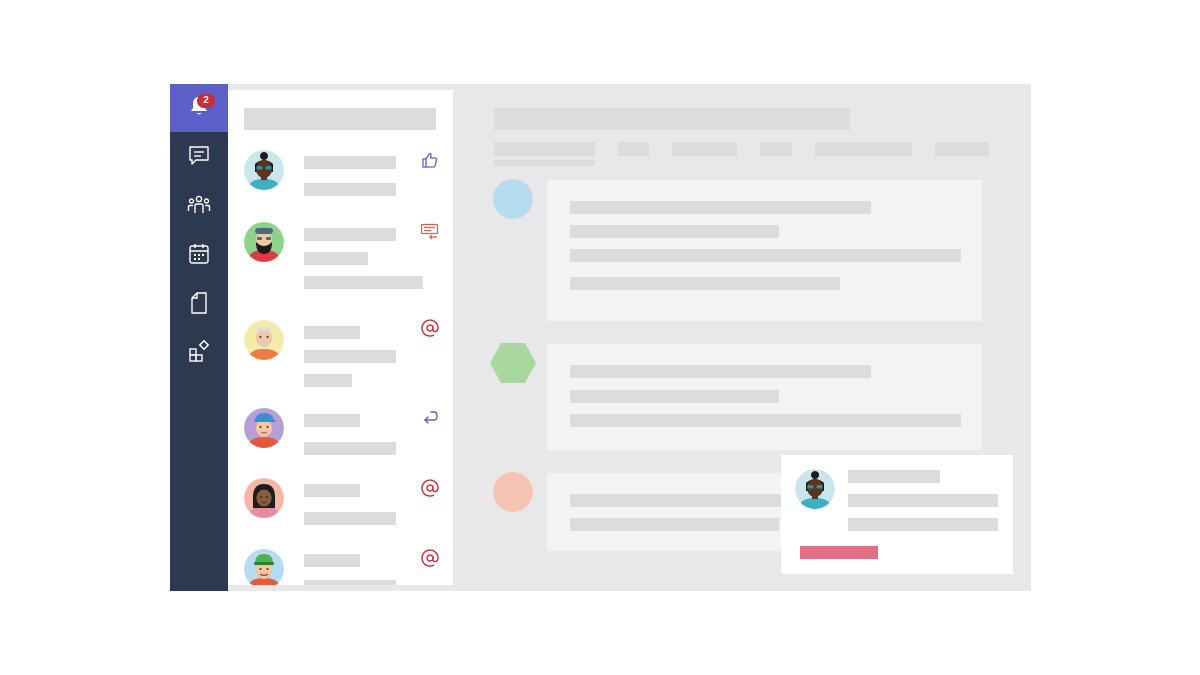 The height and width of the screenshot is (675, 1200). I want to click on reply-icon, so click(430, 418).